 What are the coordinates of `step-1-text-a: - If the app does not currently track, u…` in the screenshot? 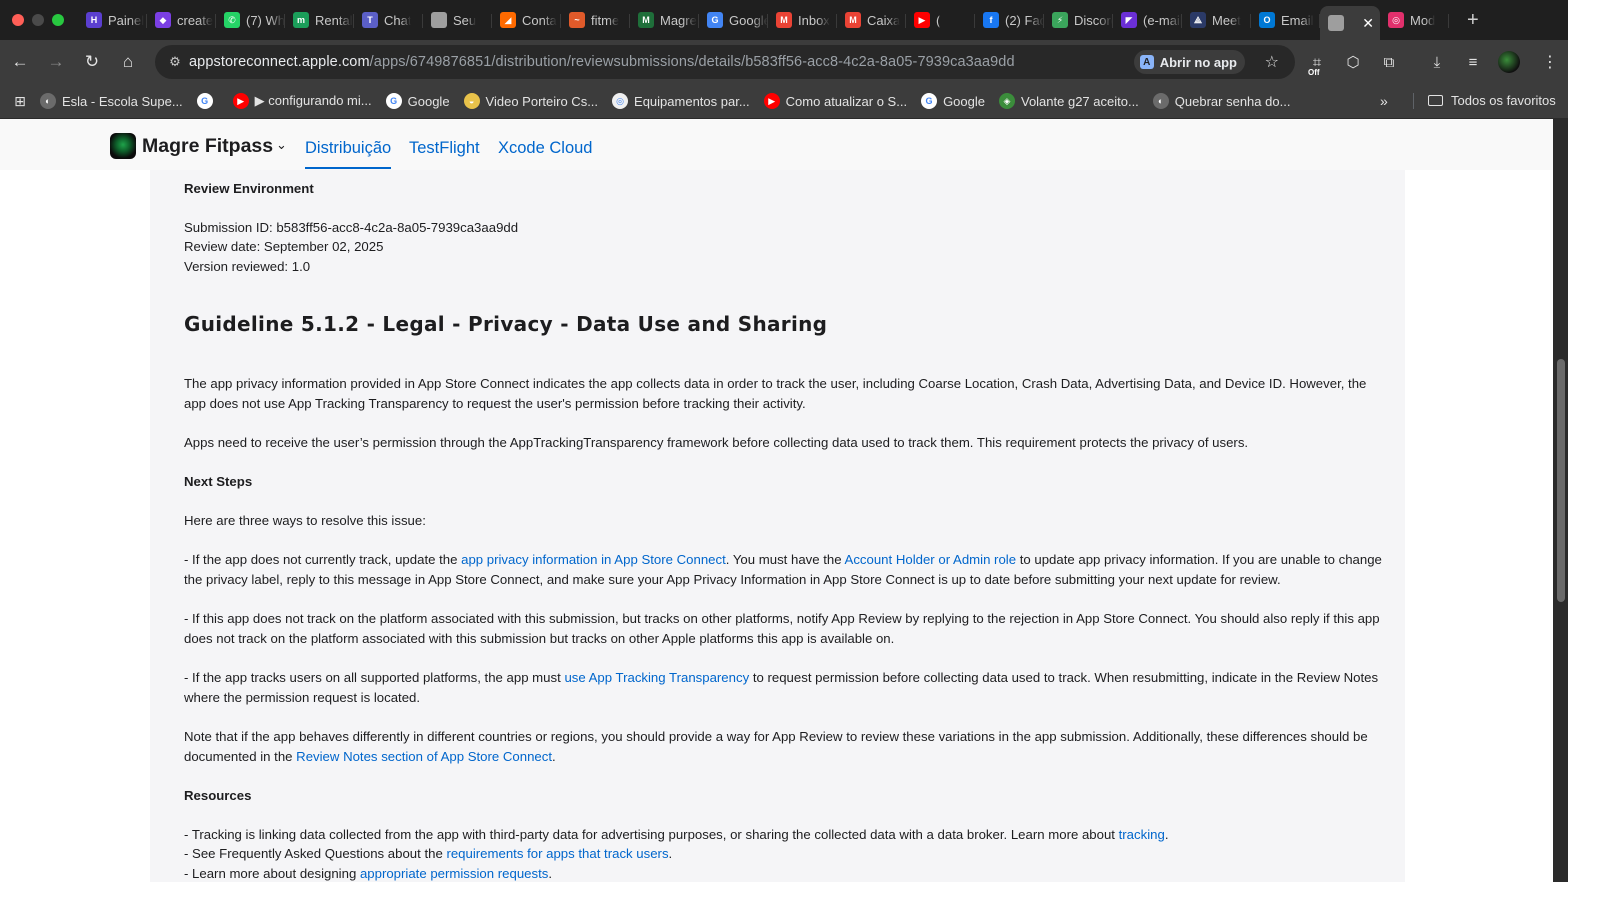 It's located at (323, 559).